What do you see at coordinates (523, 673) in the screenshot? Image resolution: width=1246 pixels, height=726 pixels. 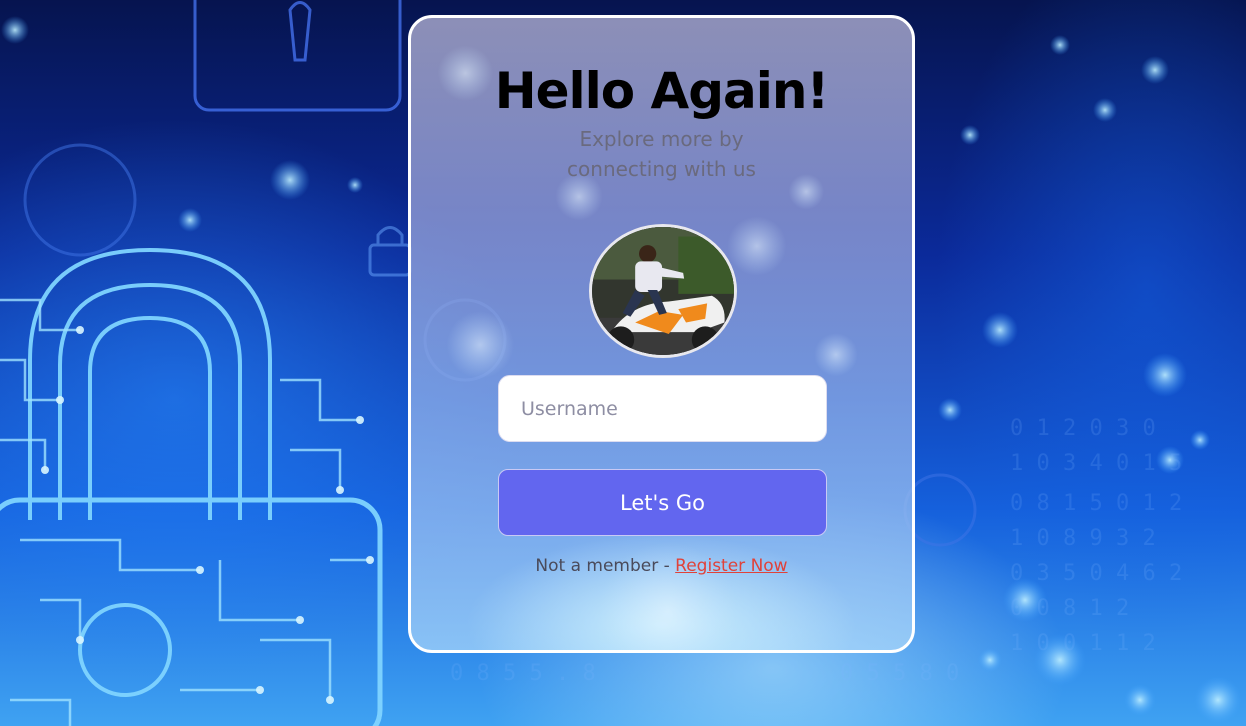 I see `svg-text: 0 8 5 5 . 8` at bounding box center [523, 673].